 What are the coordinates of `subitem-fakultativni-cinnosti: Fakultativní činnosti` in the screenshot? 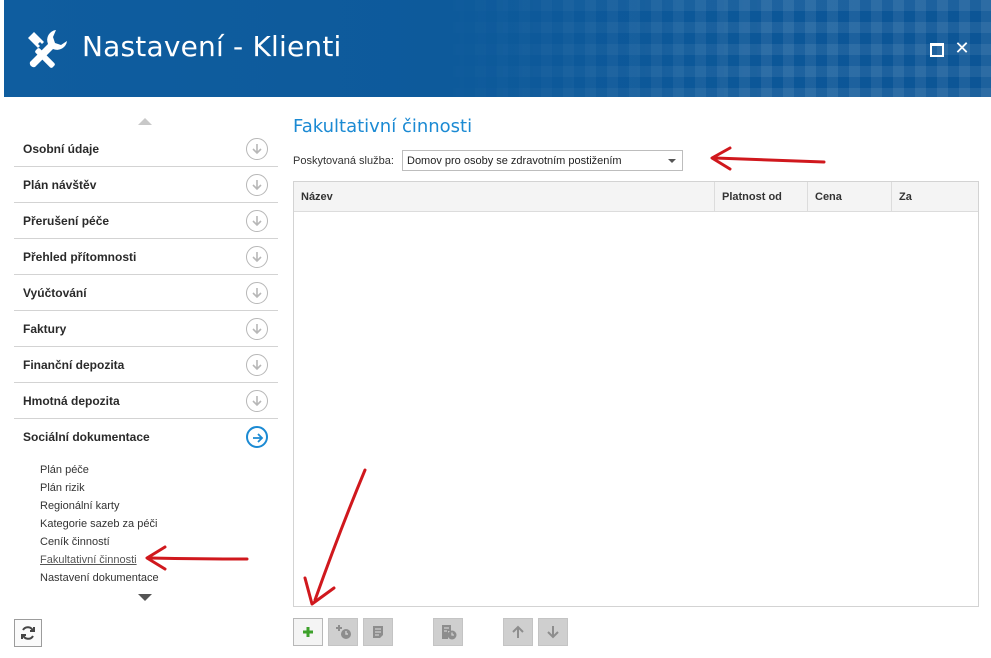 It's located at (99, 560).